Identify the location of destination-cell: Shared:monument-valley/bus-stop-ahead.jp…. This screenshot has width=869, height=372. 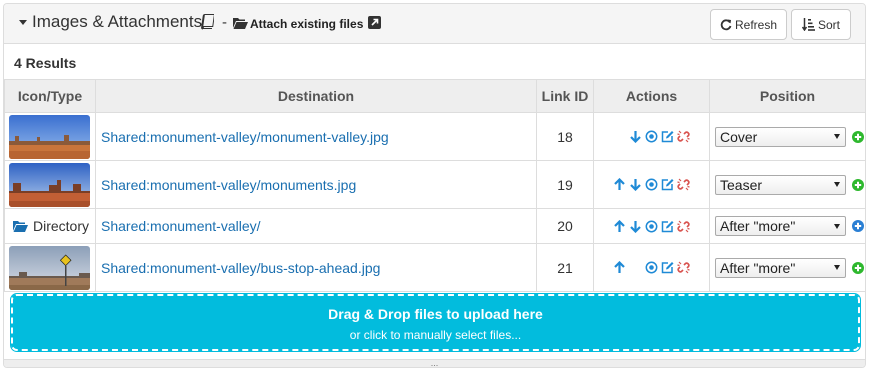
(316, 267).